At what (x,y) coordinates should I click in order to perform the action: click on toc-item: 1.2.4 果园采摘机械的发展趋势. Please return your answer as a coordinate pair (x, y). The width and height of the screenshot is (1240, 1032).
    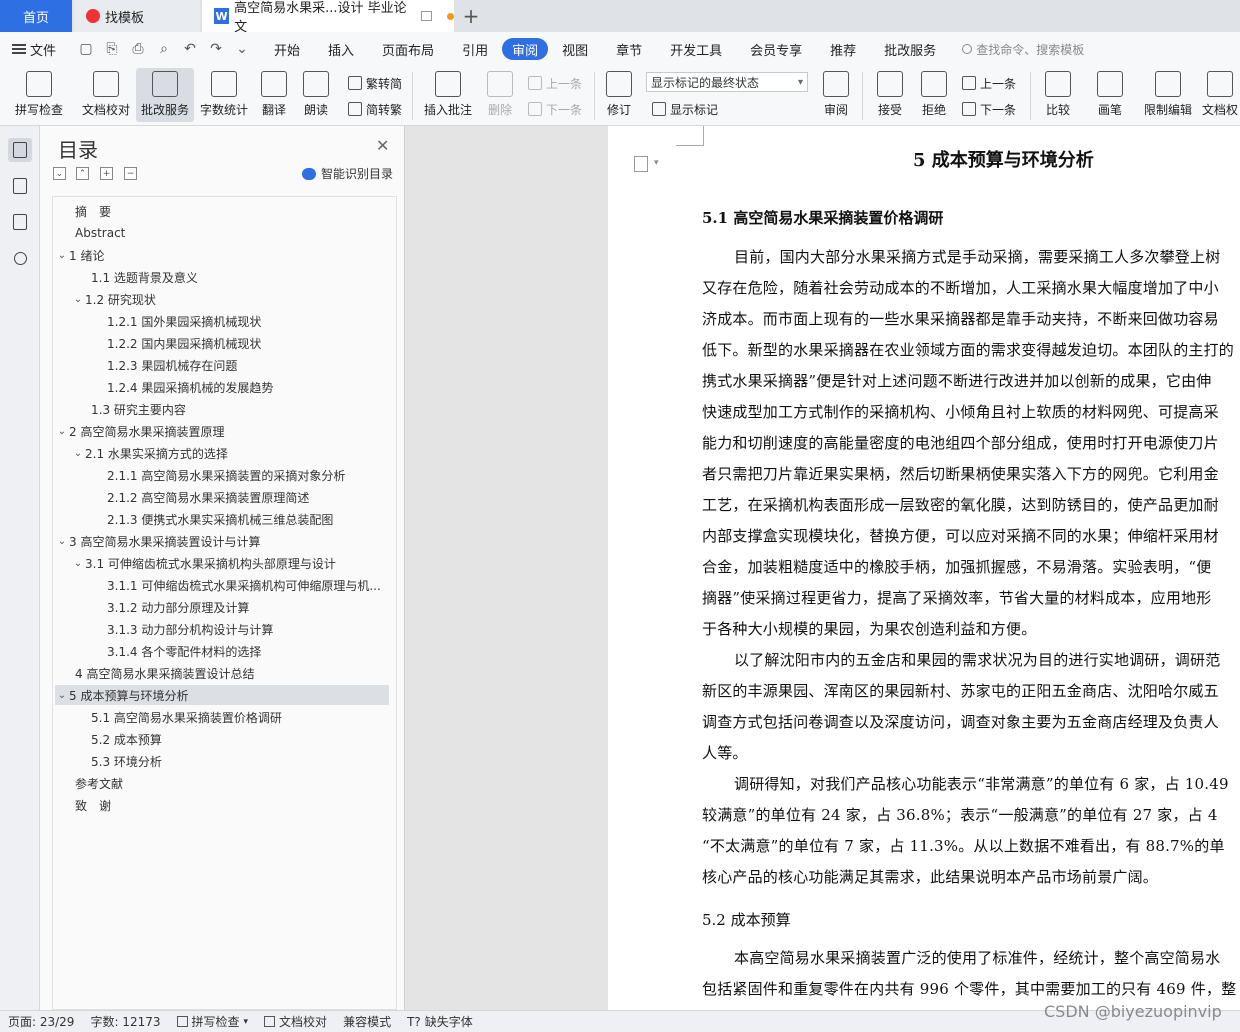
    Looking at the image, I should click on (250, 387).